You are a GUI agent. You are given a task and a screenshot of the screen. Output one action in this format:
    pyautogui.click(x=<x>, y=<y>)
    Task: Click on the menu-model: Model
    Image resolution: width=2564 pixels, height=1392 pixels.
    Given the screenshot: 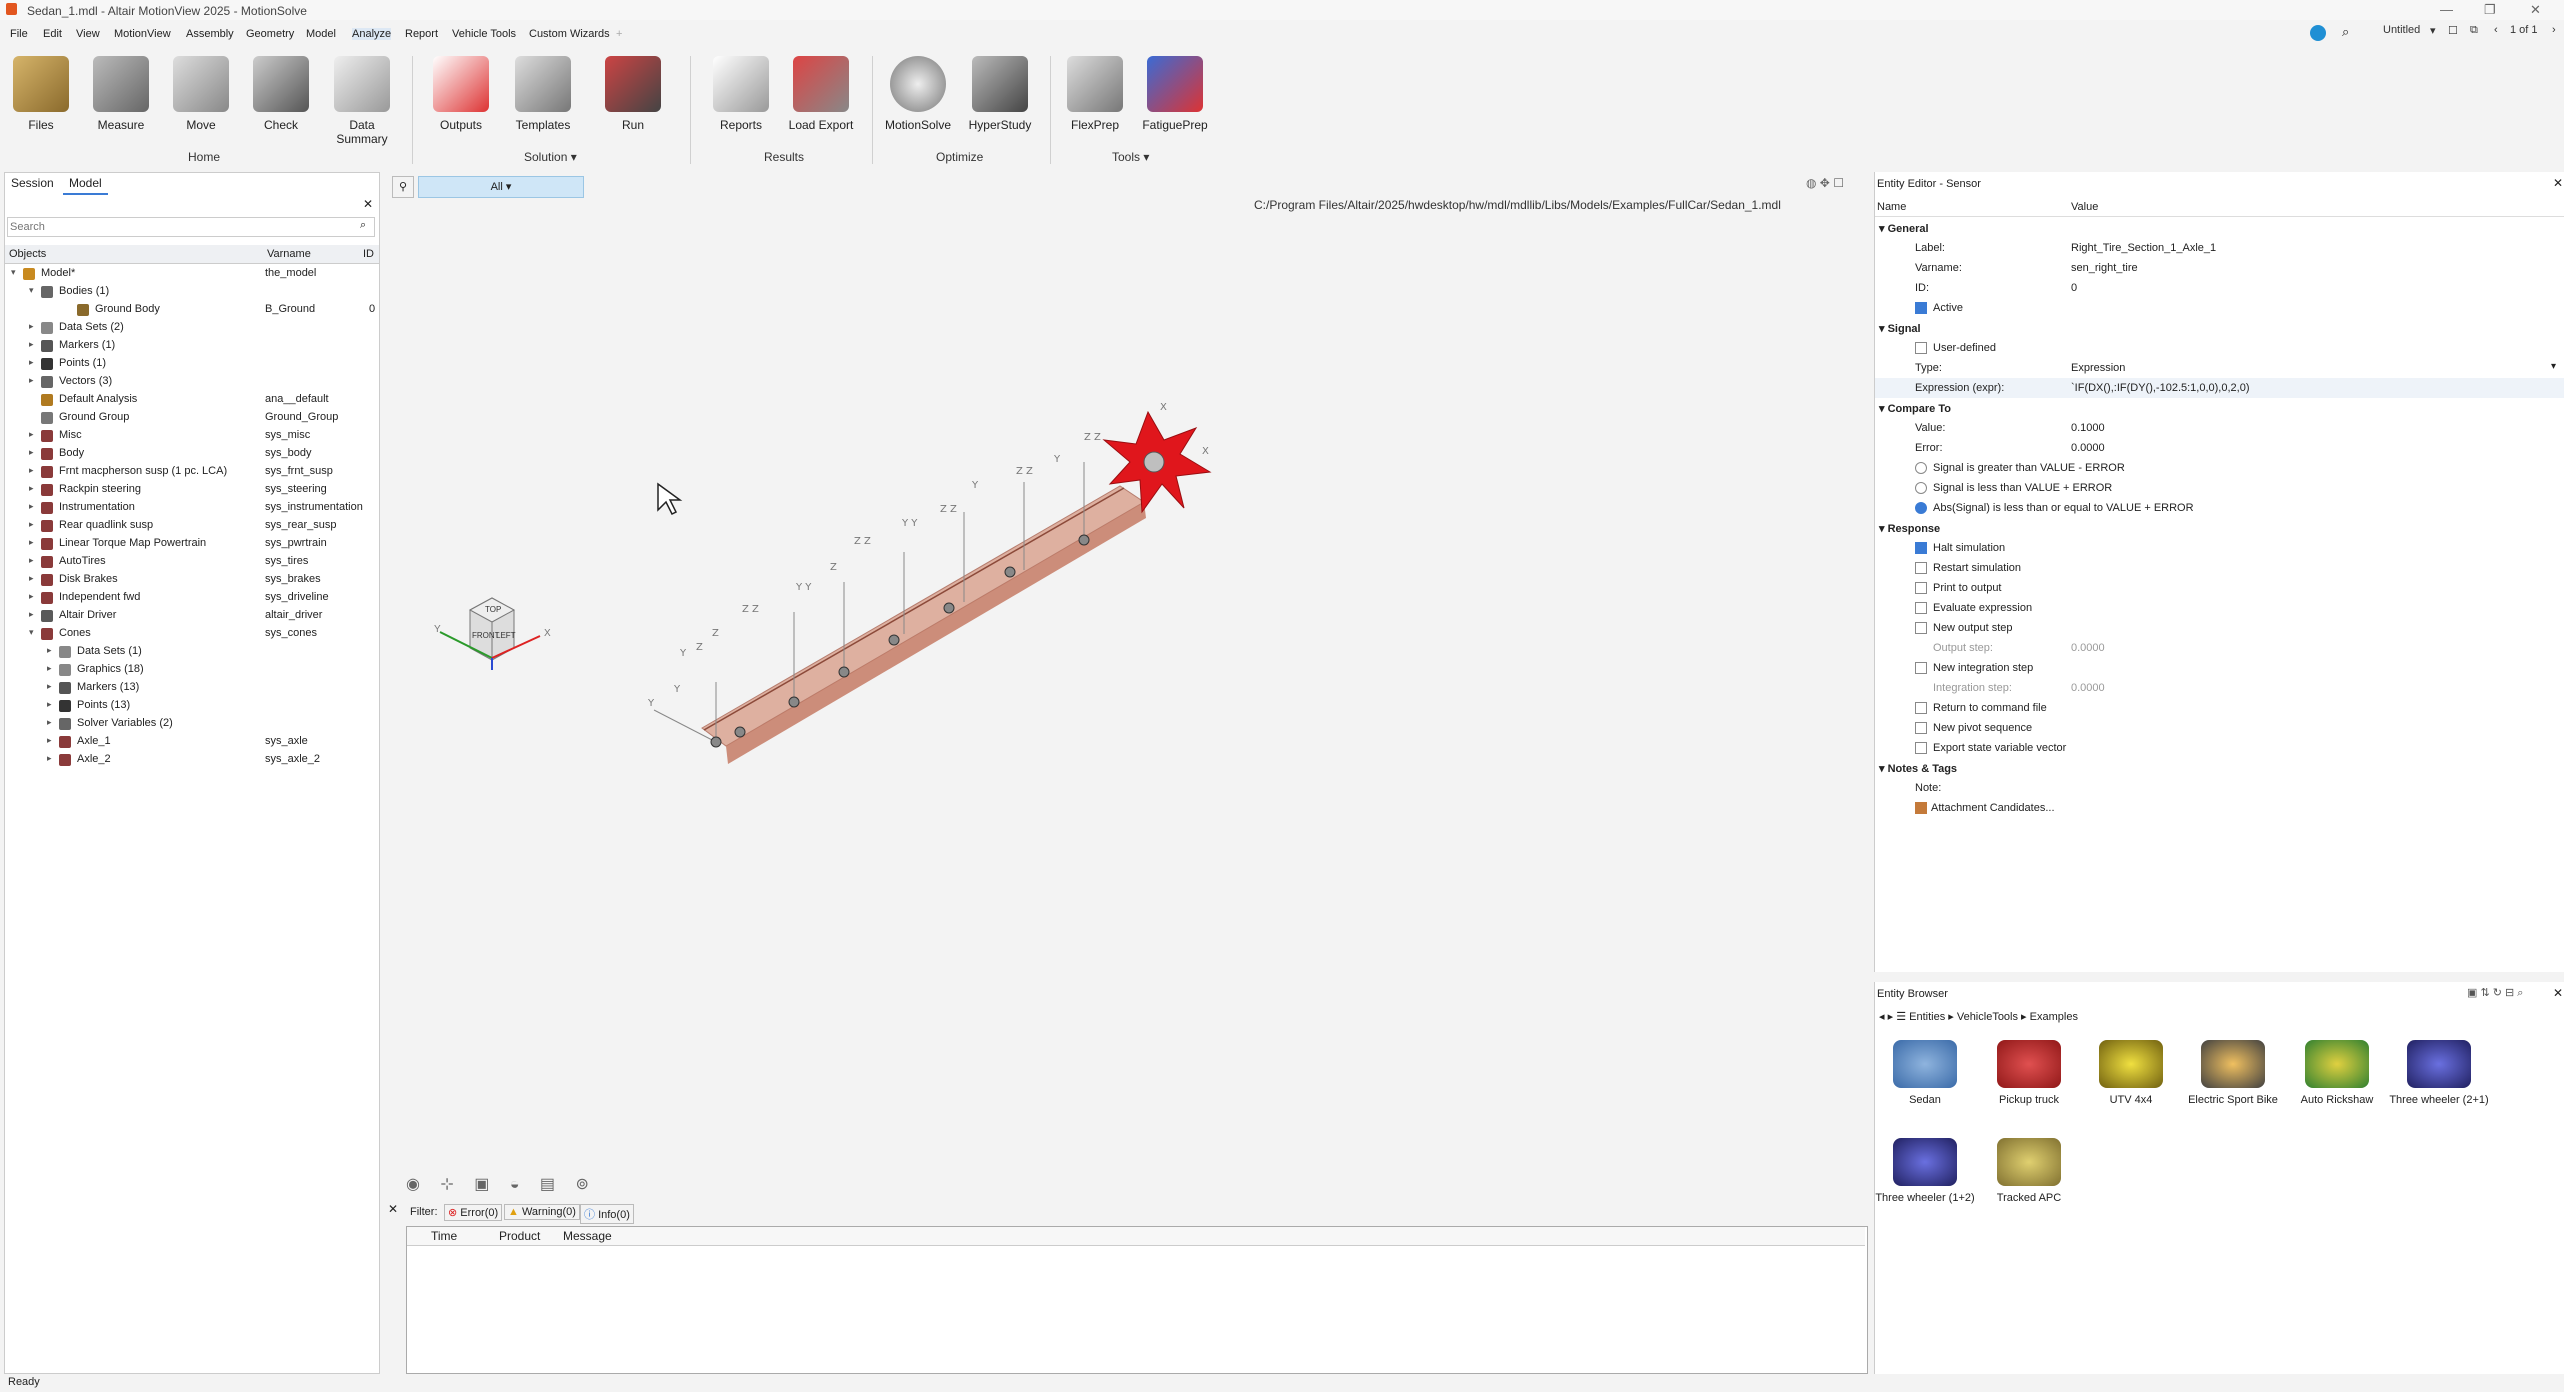 What is the action you would take?
    pyautogui.click(x=321, y=34)
    